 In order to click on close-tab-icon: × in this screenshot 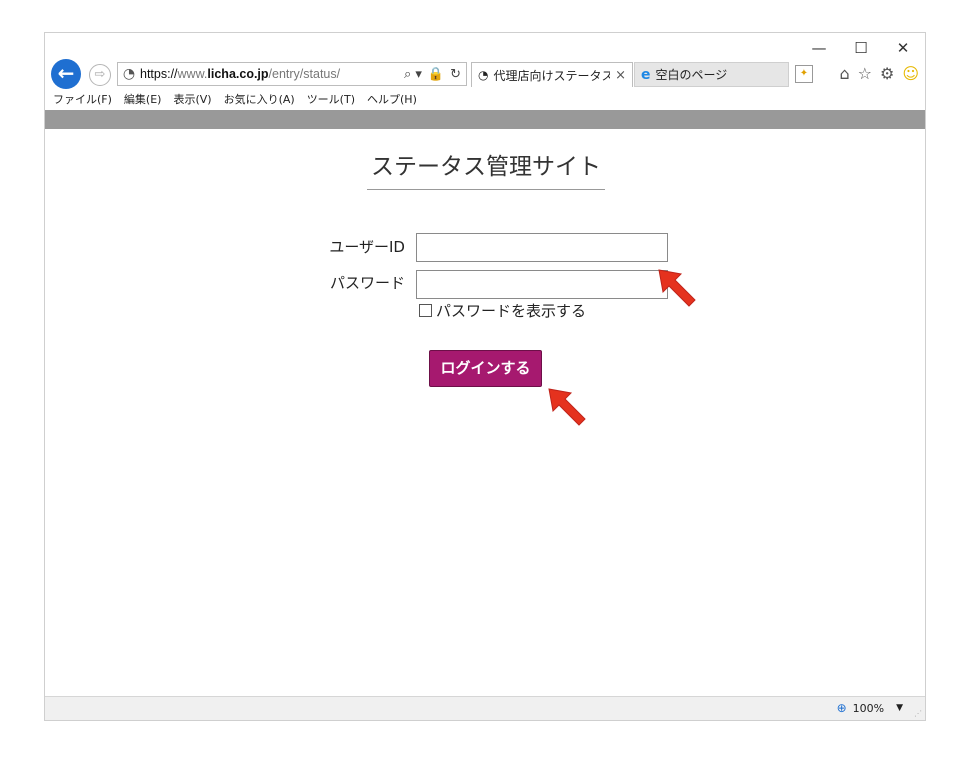, I will do `click(620, 75)`.